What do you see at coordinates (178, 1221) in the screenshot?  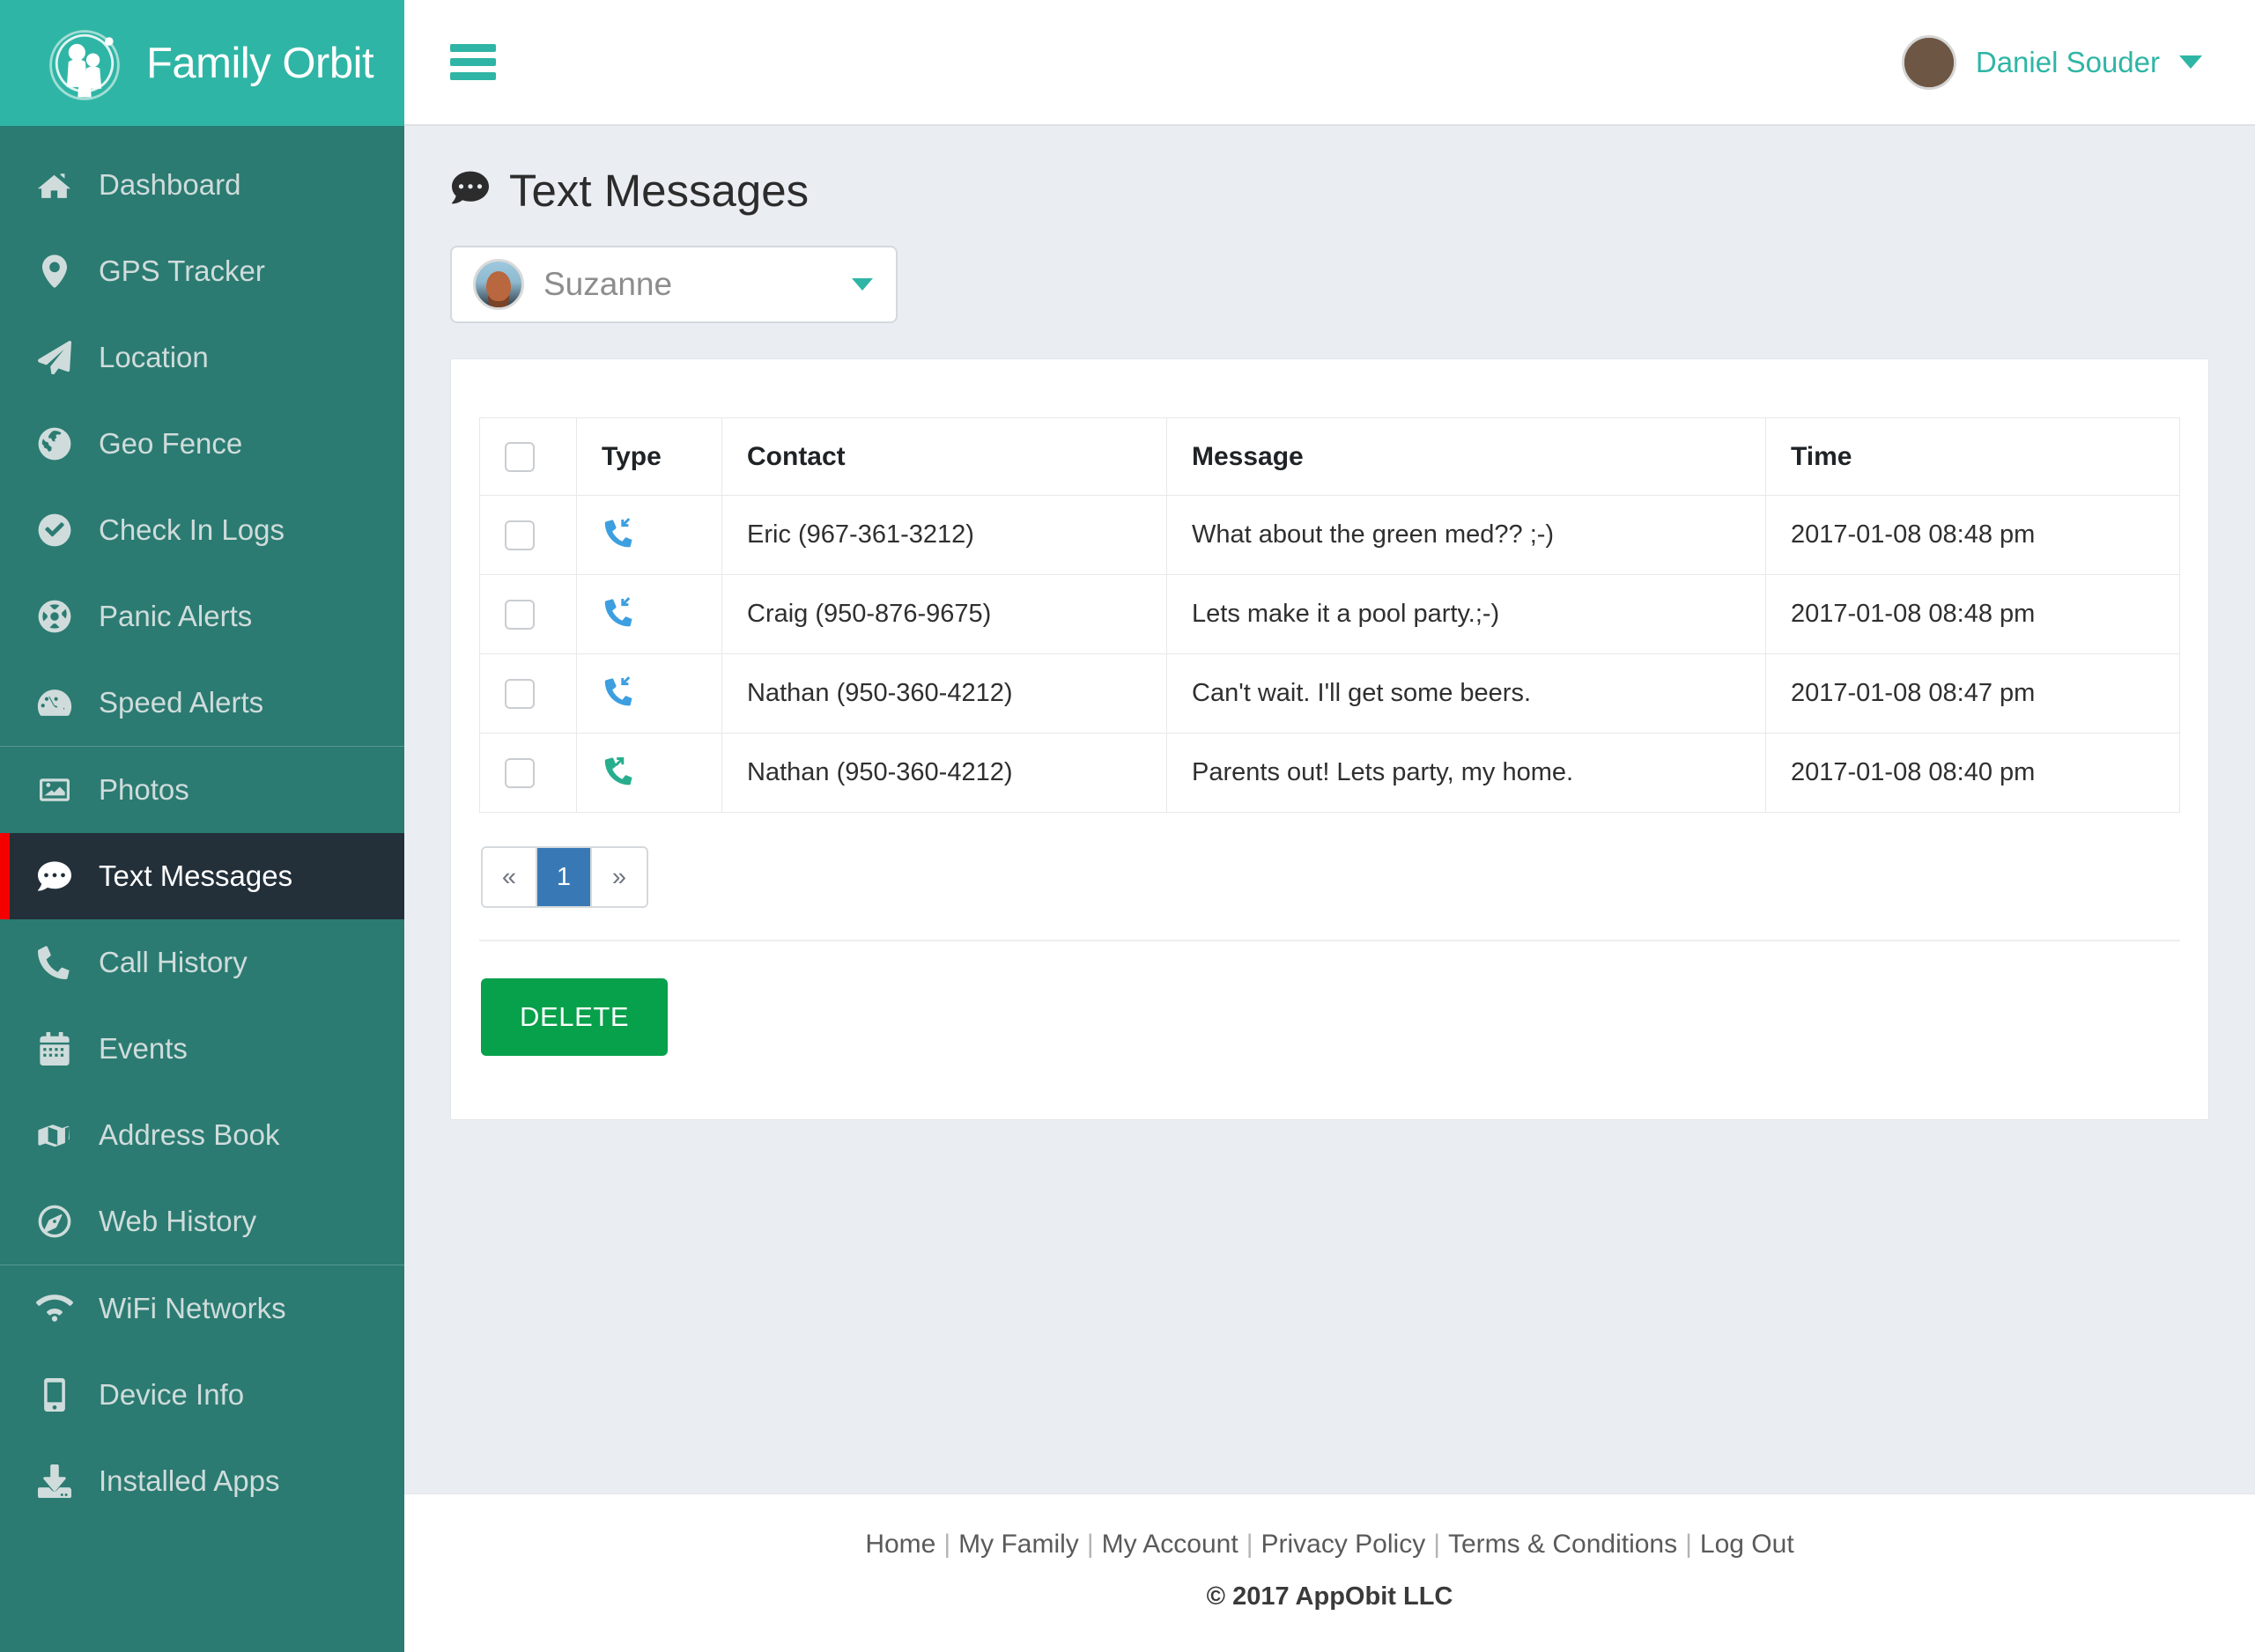 I see `sidebar-item-label: Web History` at bounding box center [178, 1221].